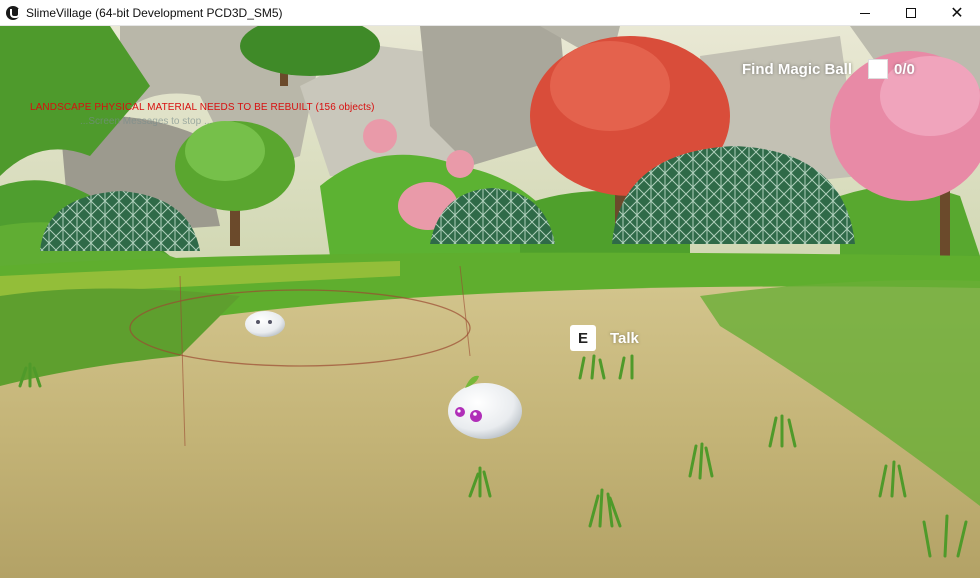  I want to click on interact-label: Talk, so click(624, 338).